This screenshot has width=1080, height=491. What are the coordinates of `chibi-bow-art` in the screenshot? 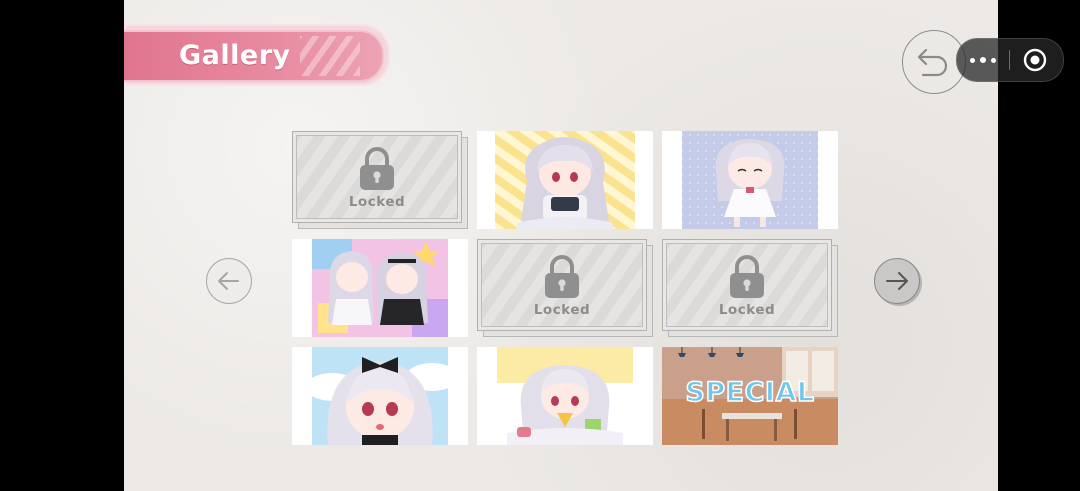 It's located at (382, 396).